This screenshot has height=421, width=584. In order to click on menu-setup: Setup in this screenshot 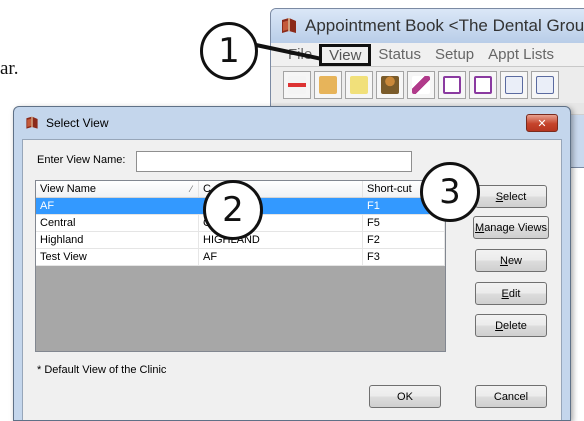, I will do `click(454, 55)`.